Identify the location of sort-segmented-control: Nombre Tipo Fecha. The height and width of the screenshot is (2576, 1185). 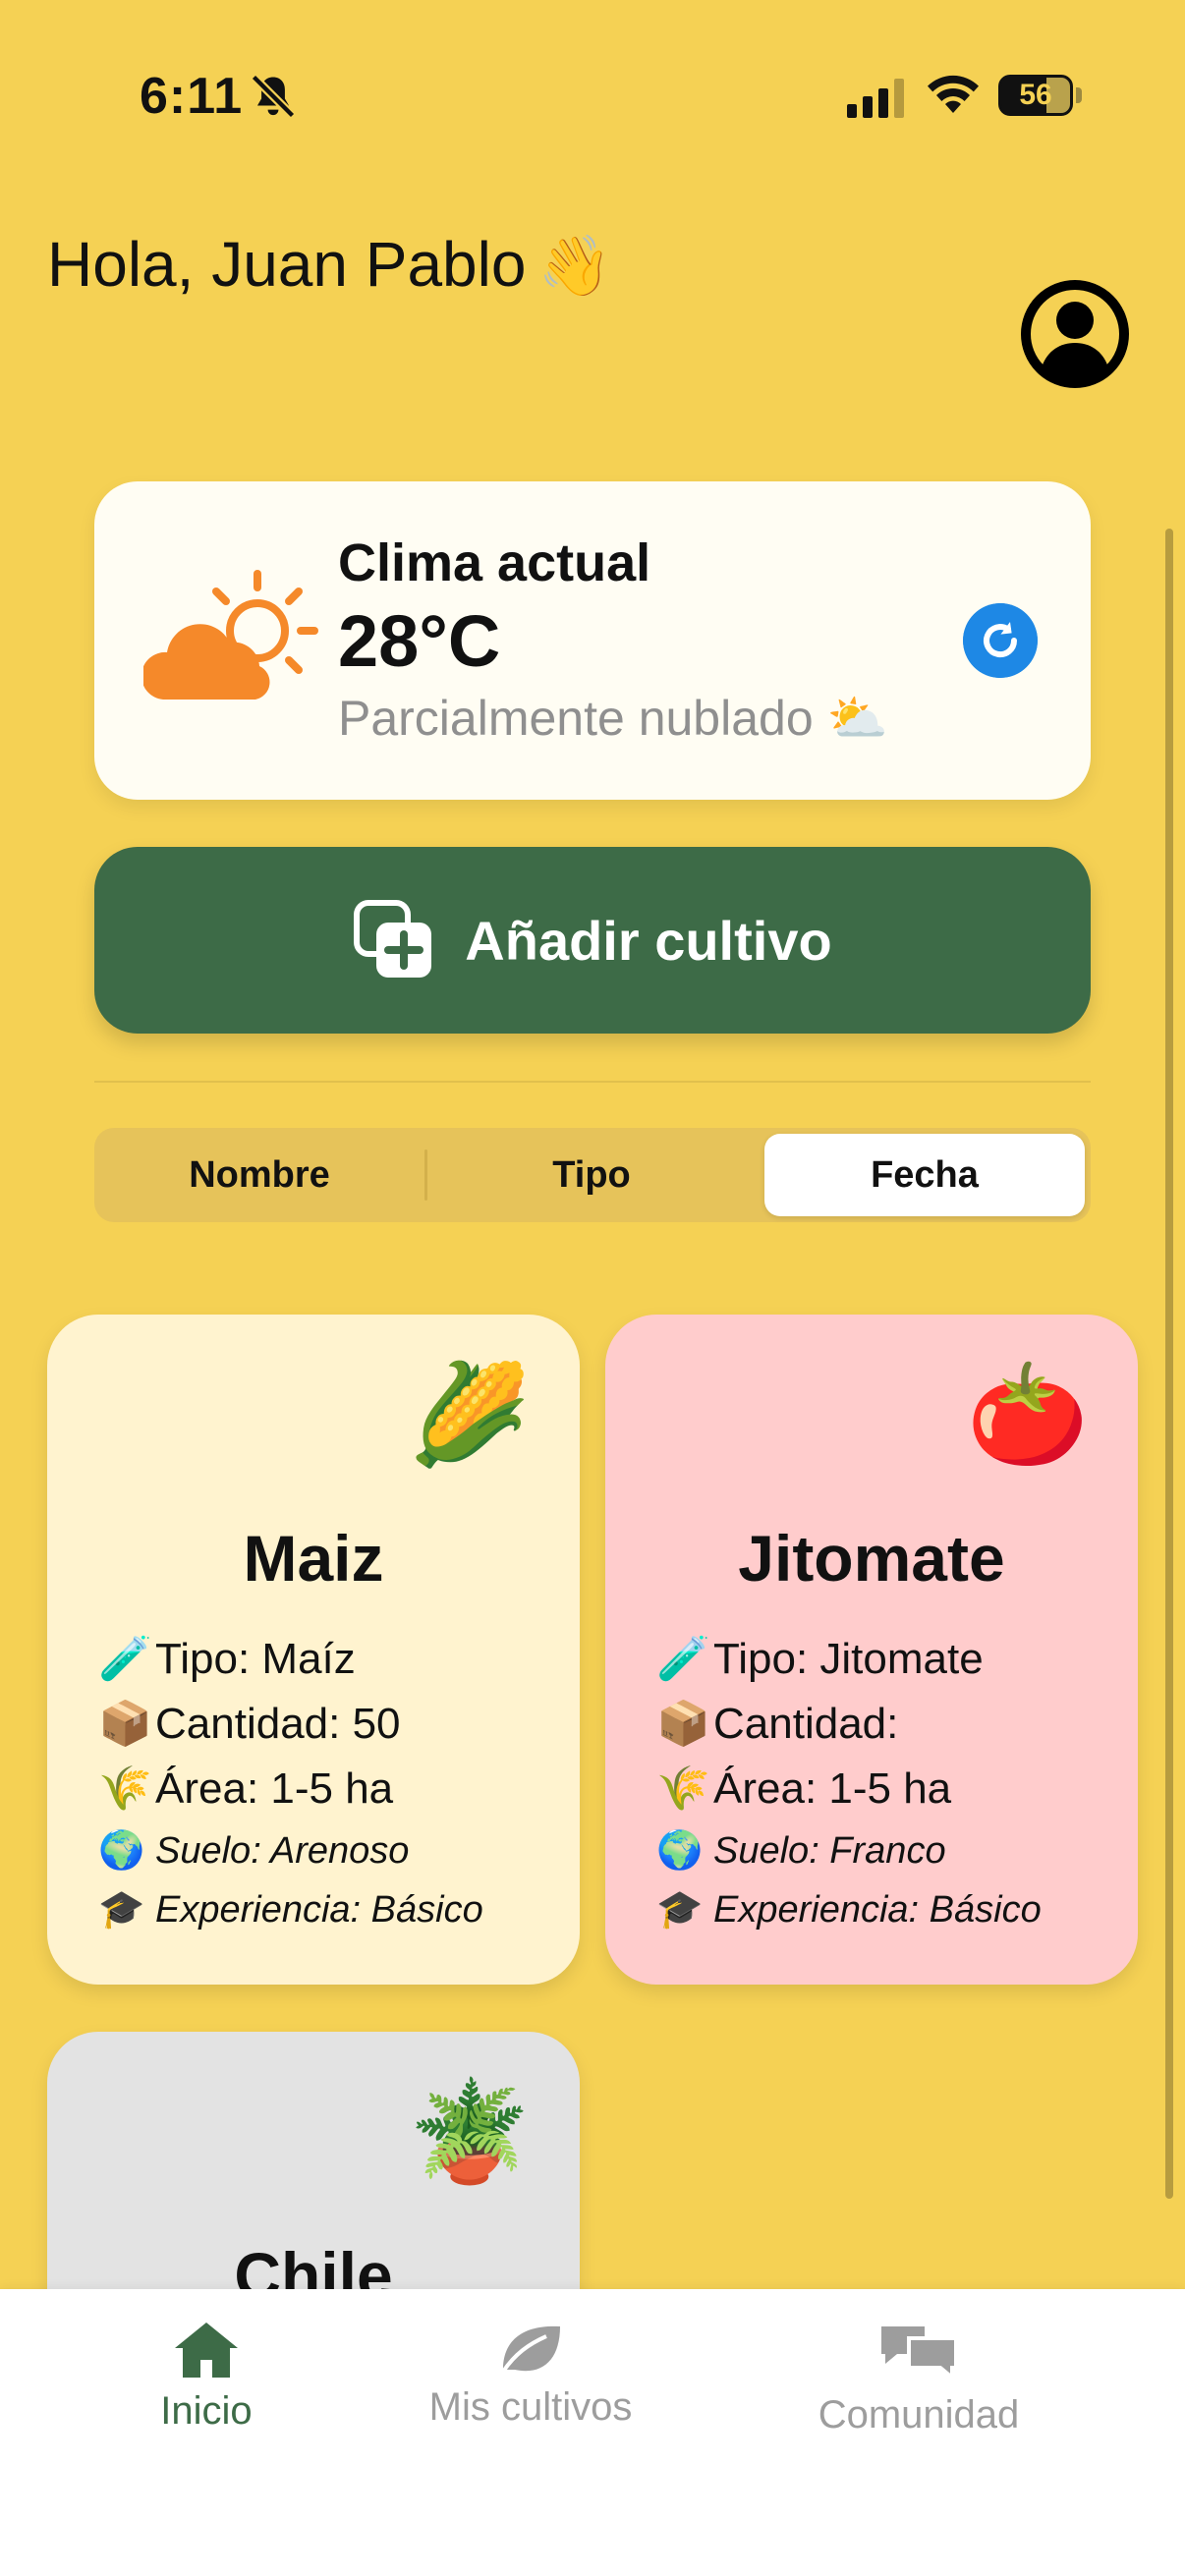
(592, 1175).